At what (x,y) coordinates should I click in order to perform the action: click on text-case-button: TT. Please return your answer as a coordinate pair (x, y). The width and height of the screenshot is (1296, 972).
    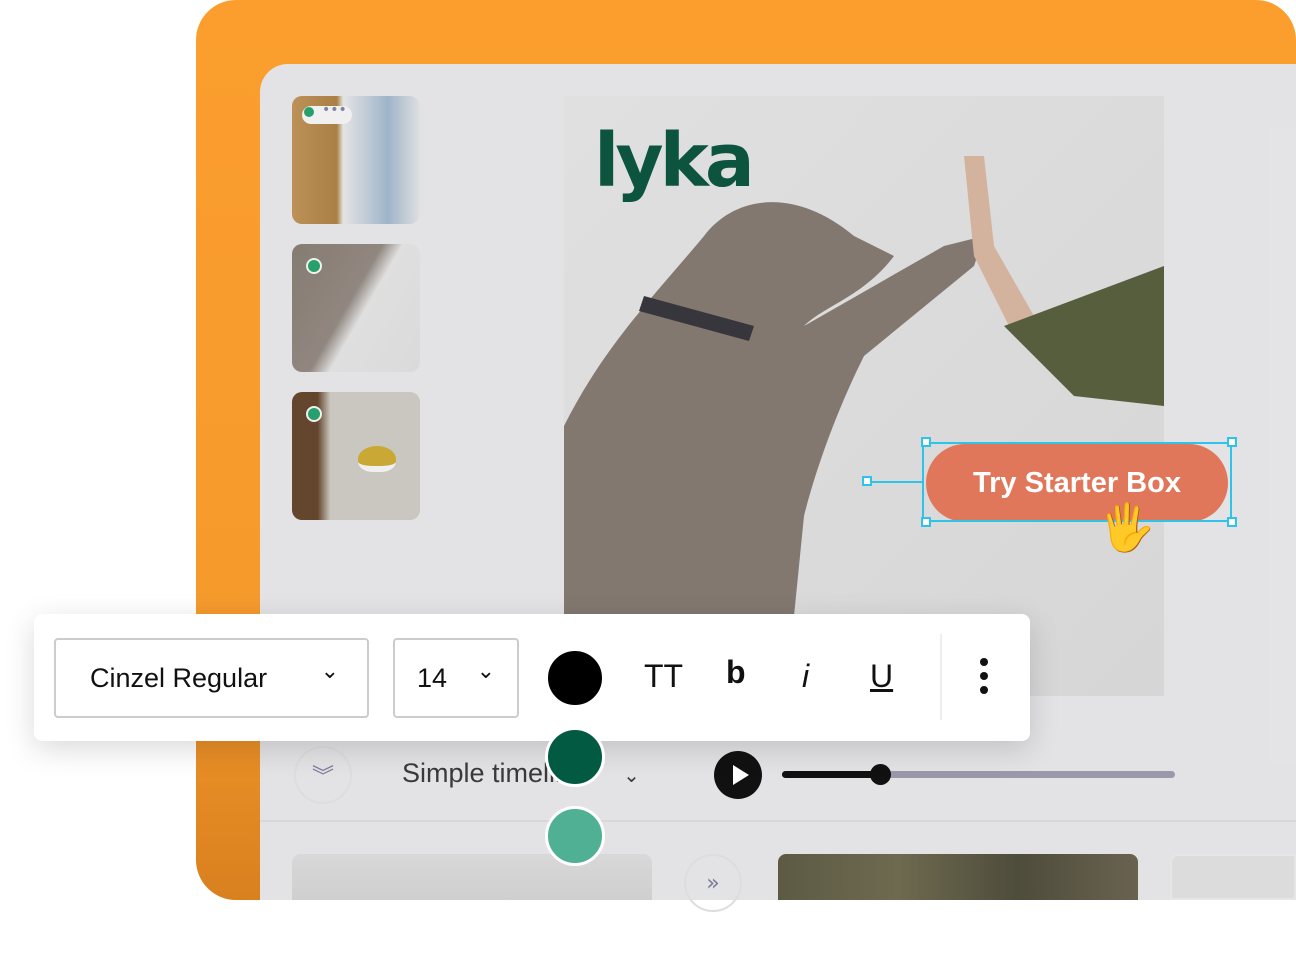
    Looking at the image, I should click on (663, 676).